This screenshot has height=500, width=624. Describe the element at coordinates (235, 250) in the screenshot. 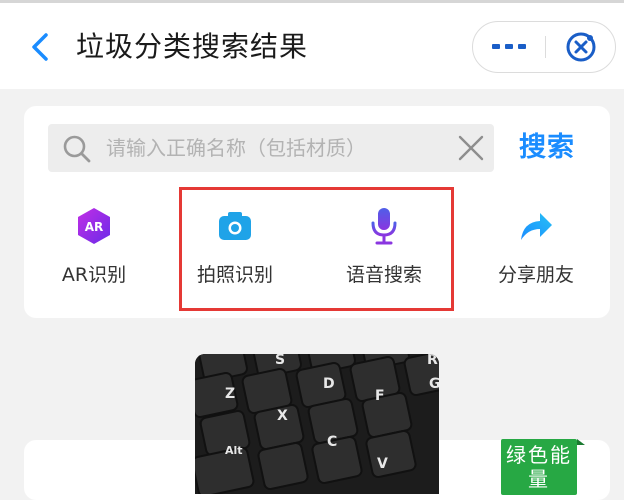

I see `photo-recognize-button: 拍照识别` at that location.